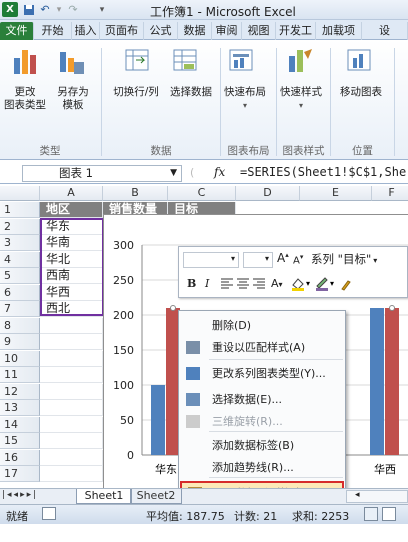 Image resolution: width=408 pixels, height=542 pixels. Describe the element at coordinates (227, 285) in the screenshot. I see `align-left-icon` at that location.